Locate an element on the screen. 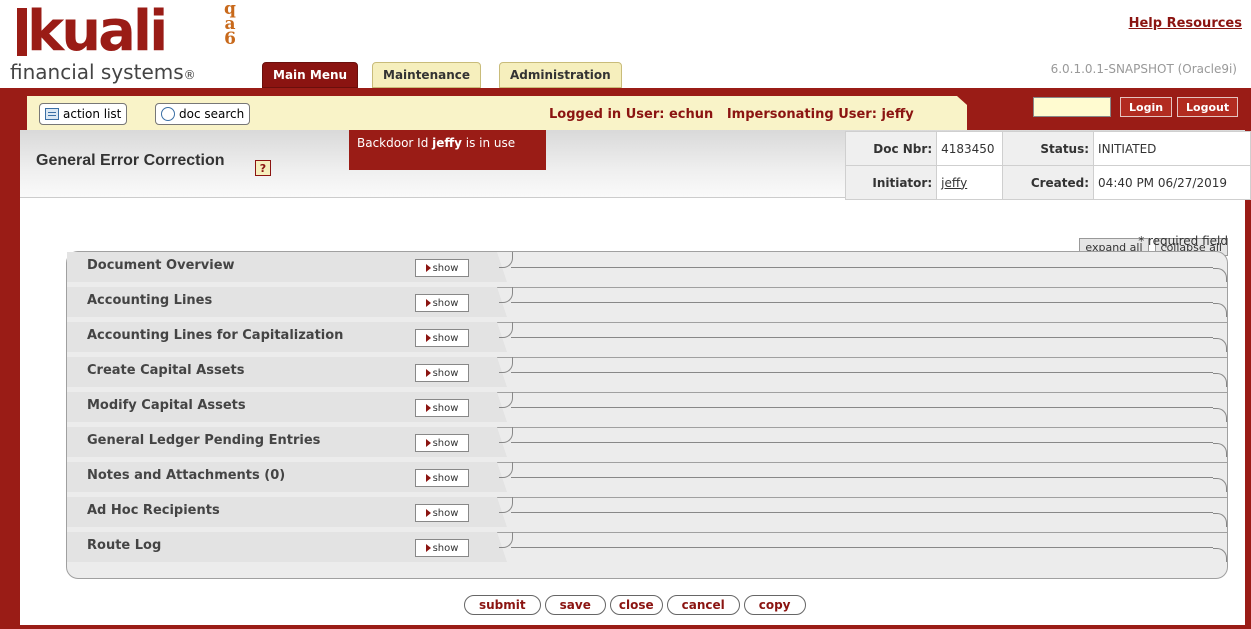 This screenshot has width=1251, height=629. action-list-button: action list is located at coordinates (83, 114).